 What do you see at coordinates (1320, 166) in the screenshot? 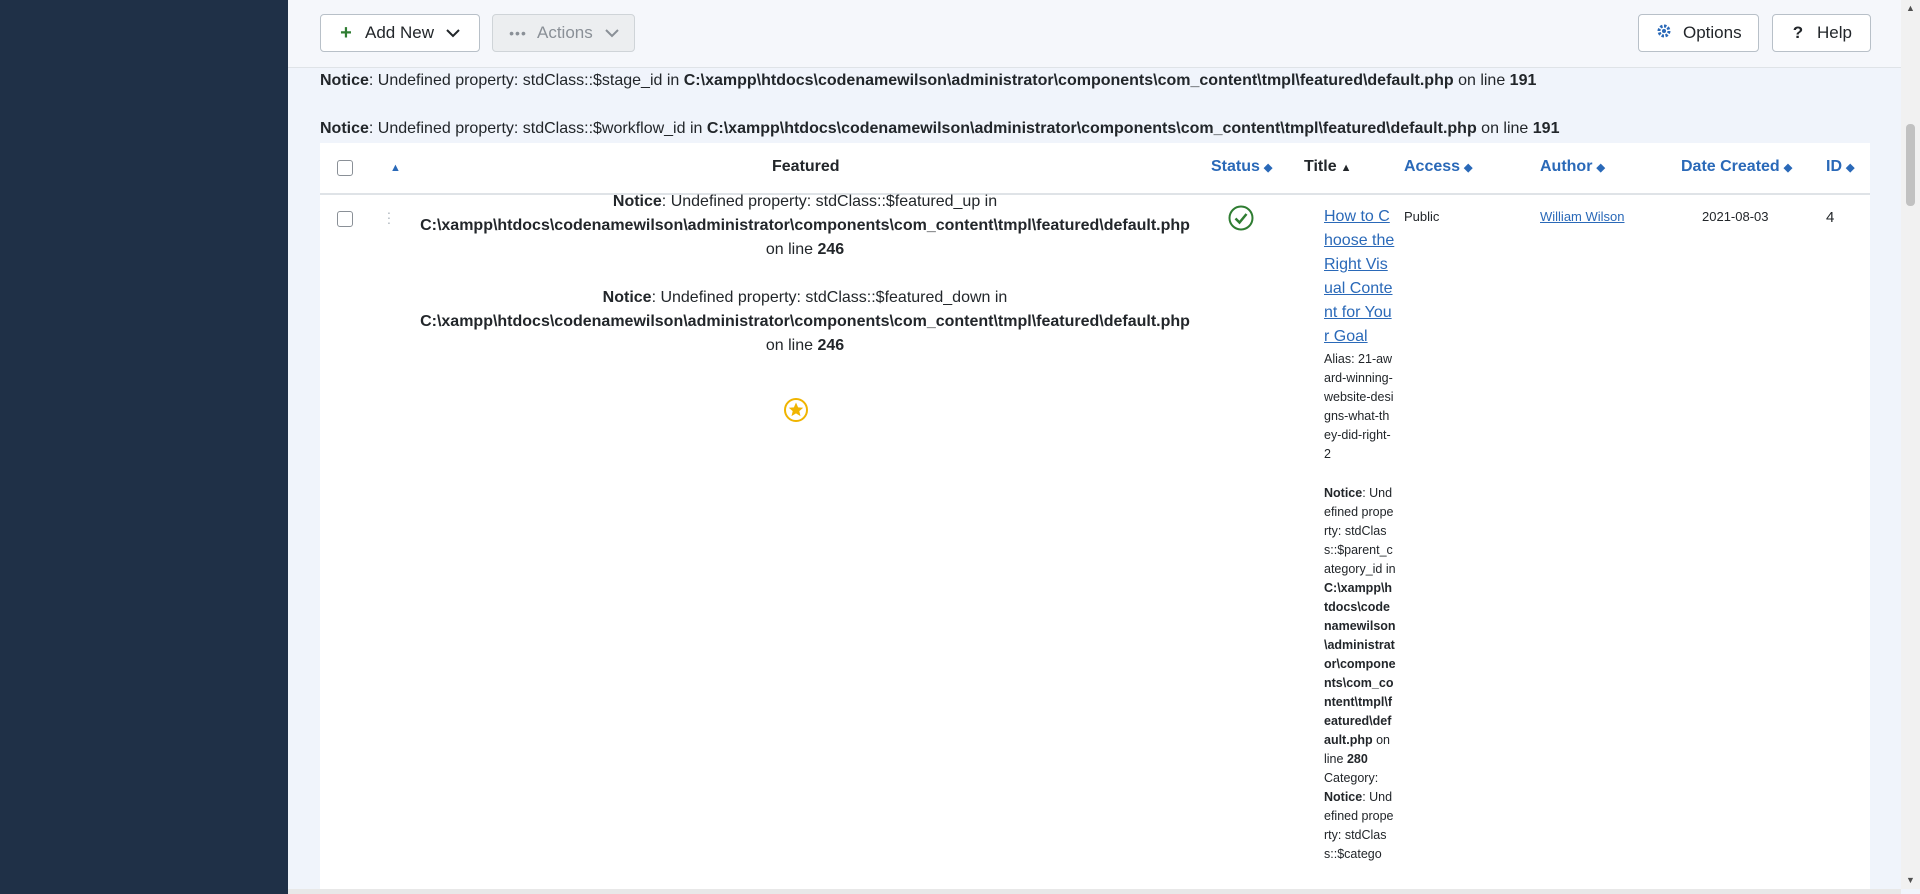
I see `header-title-label: Title` at bounding box center [1320, 166].